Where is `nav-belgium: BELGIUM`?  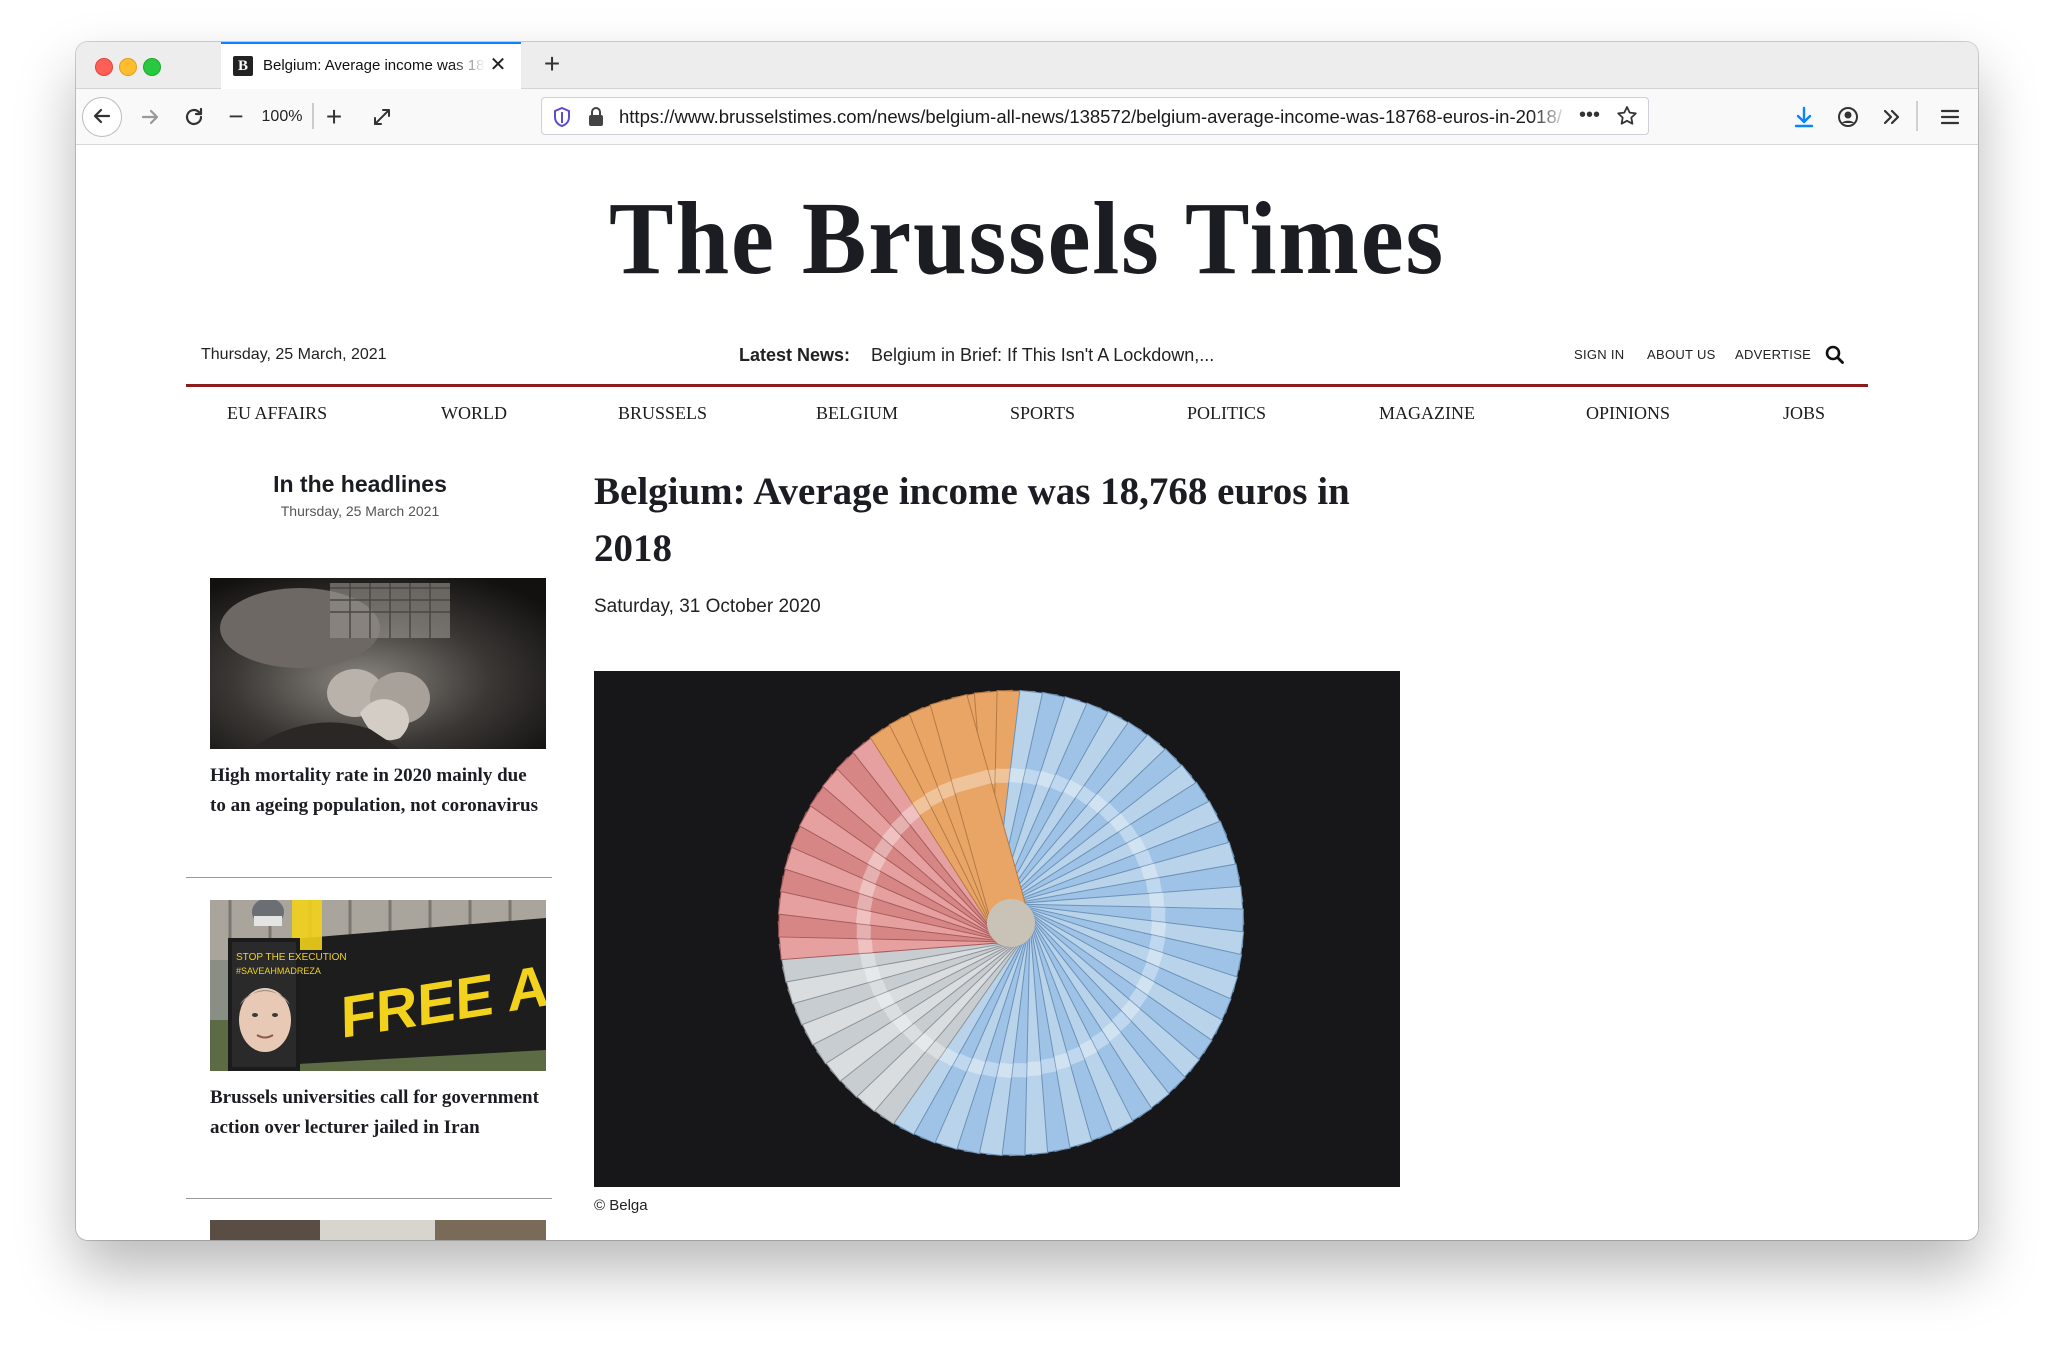
nav-belgium: BELGIUM is located at coordinates (857, 413).